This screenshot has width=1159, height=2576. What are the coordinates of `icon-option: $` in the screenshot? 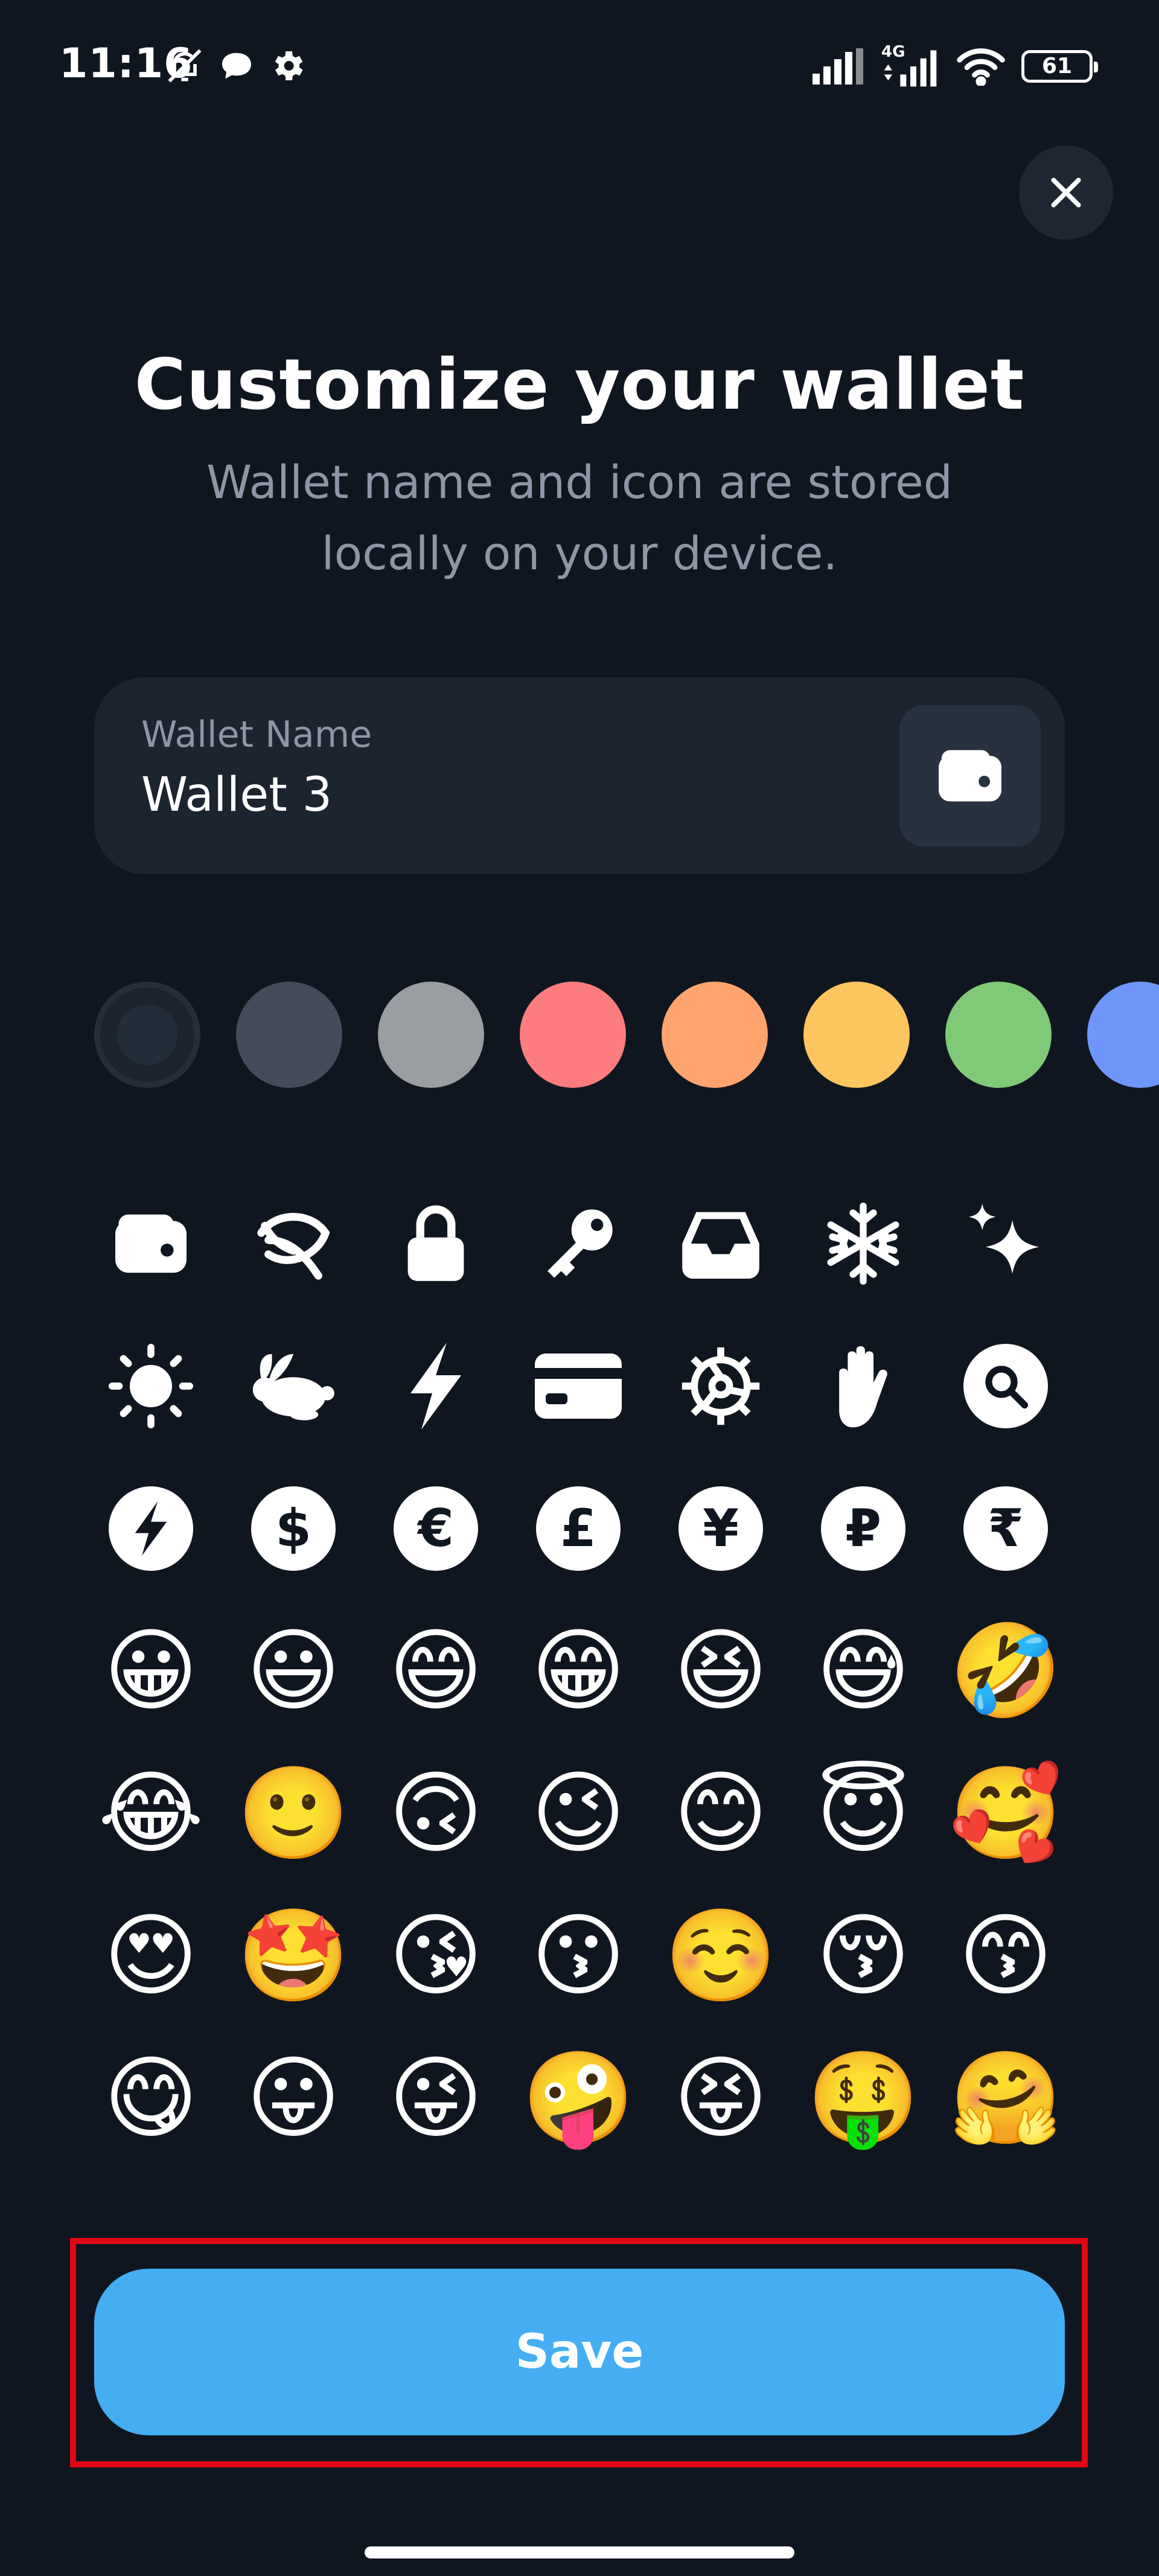 It's located at (293, 1528).